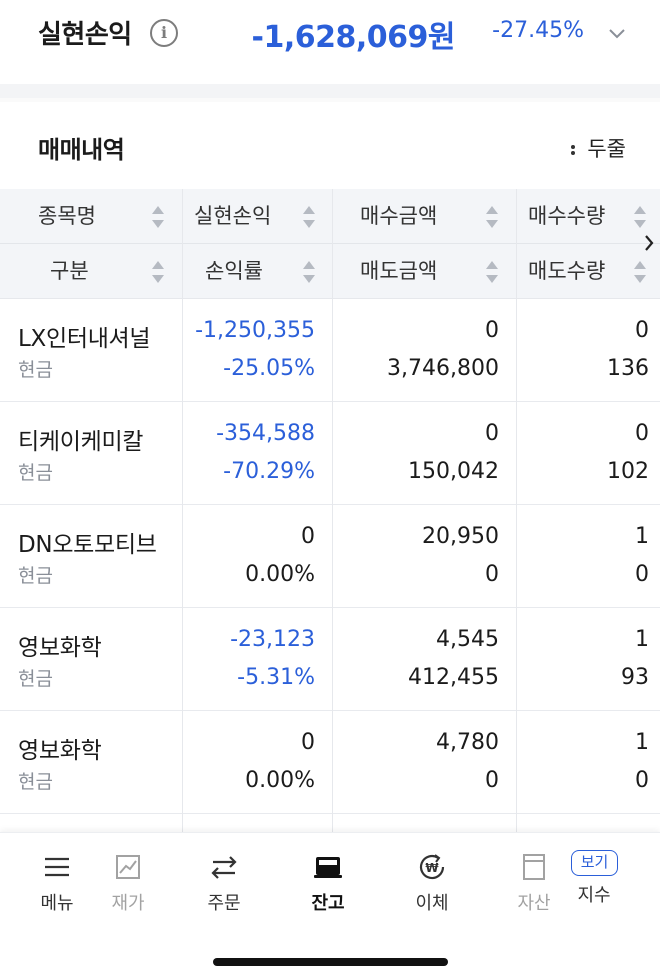 The image size is (660, 980). What do you see at coordinates (353, 37) in the screenshot?
I see `realized-pnl-amount: -1,628,069원` at bounding box center [353, 37].